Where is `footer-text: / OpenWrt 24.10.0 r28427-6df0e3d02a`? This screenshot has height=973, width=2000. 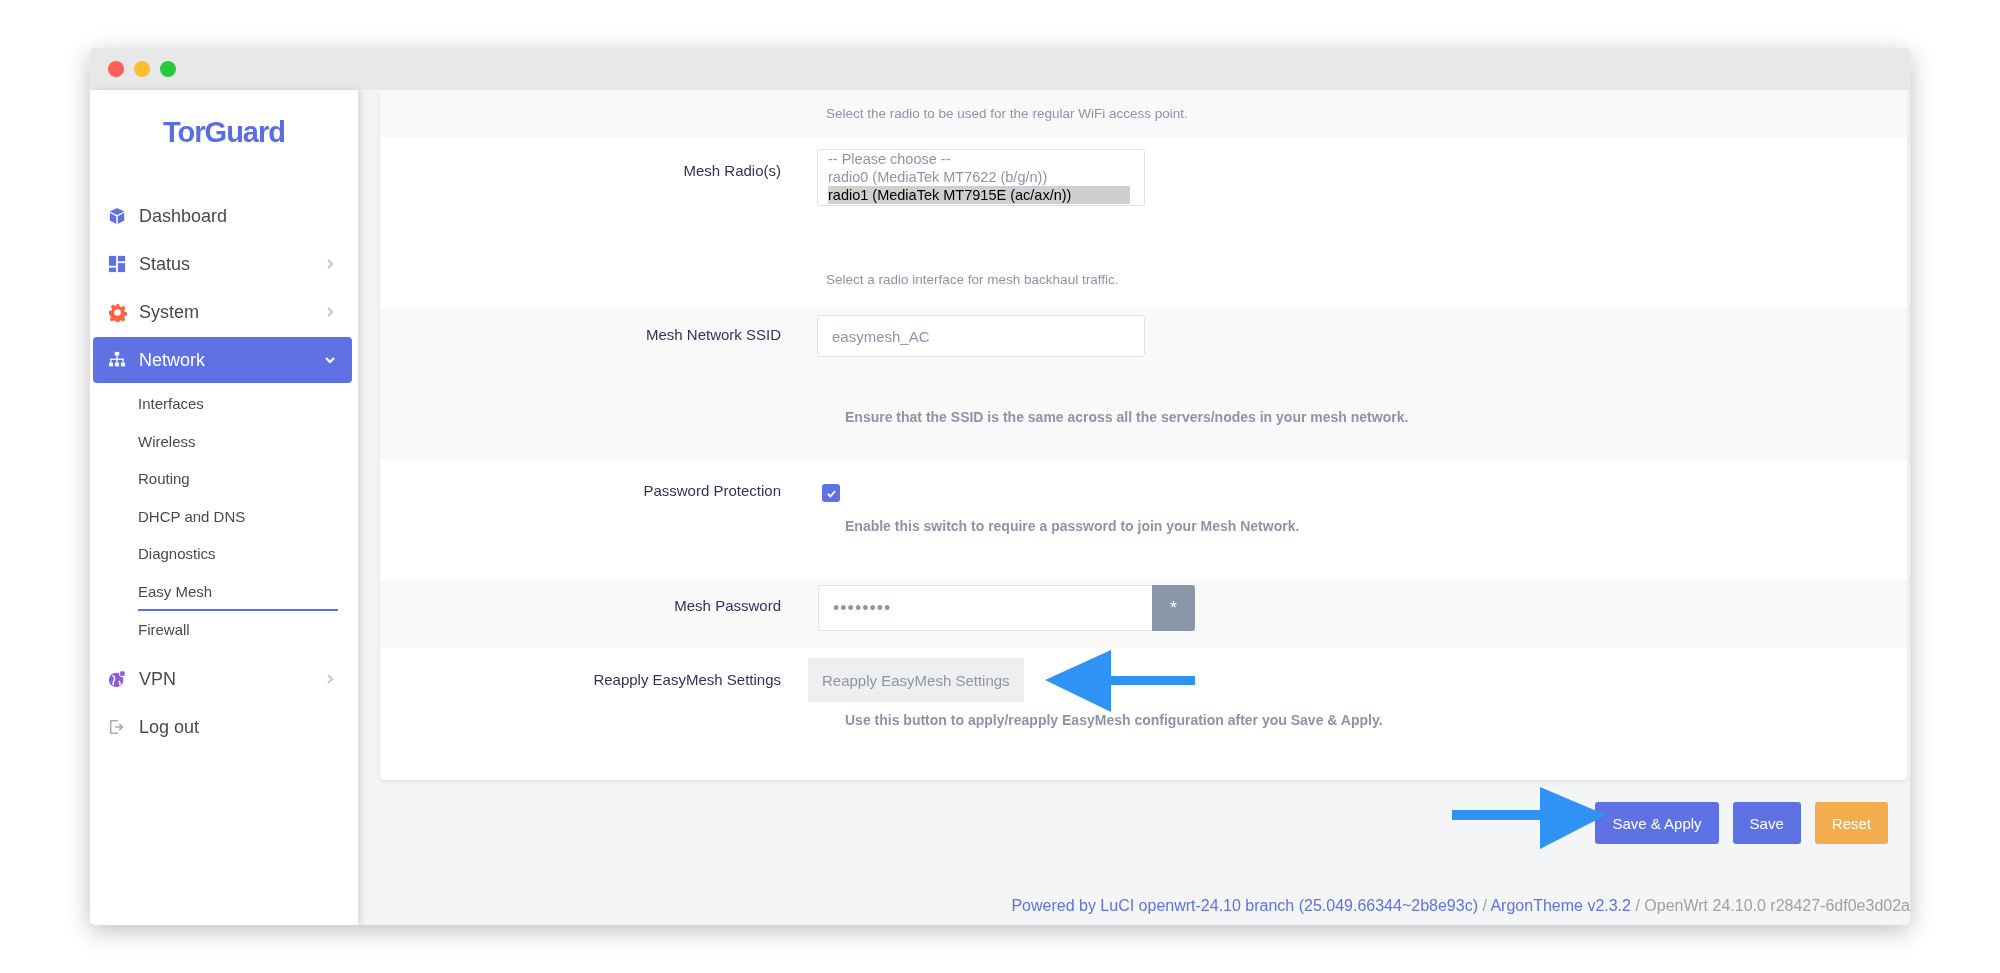
footer-text: / OpenWrt 24.10.0 r28427-6df0e3d02a is located at coordinates (1772, 905).